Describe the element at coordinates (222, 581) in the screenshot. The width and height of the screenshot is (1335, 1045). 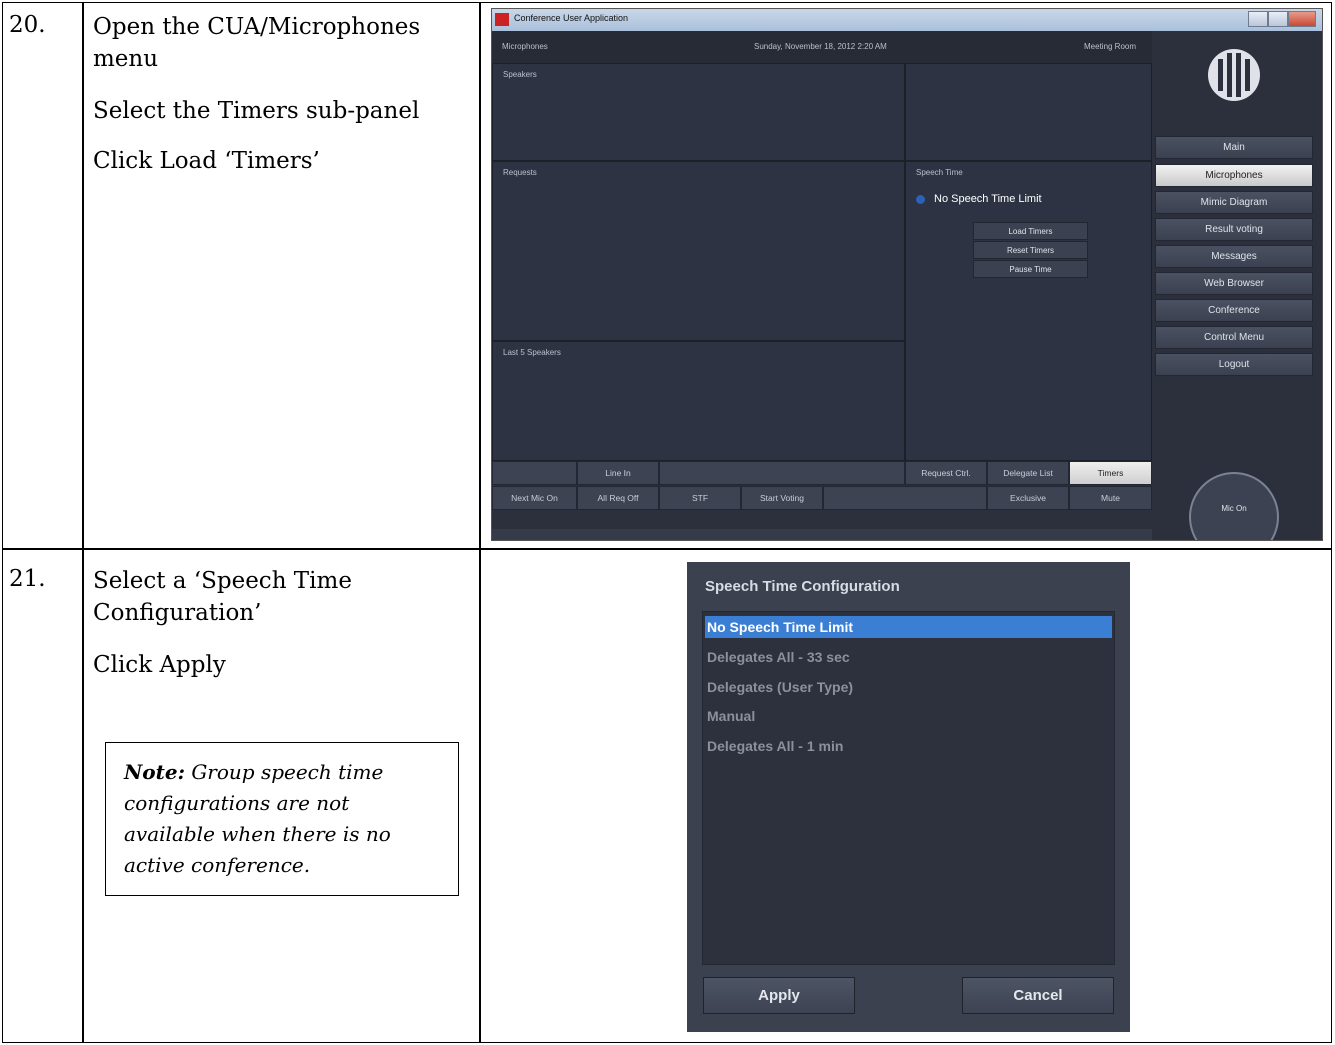
I see `step-21-line-1: Select a ‘Speech Time` at that location.